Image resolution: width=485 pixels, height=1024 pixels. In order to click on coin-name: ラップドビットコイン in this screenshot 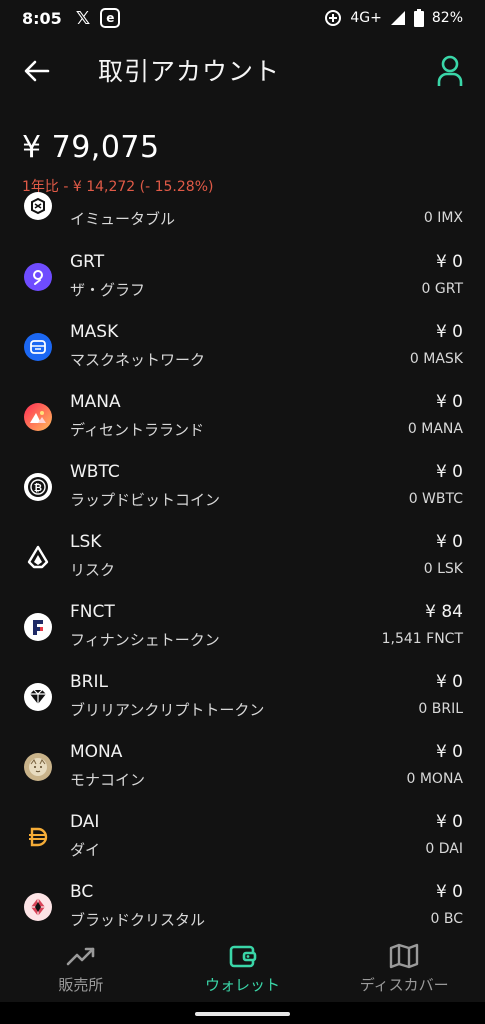, I will do `click(145, 500)`.